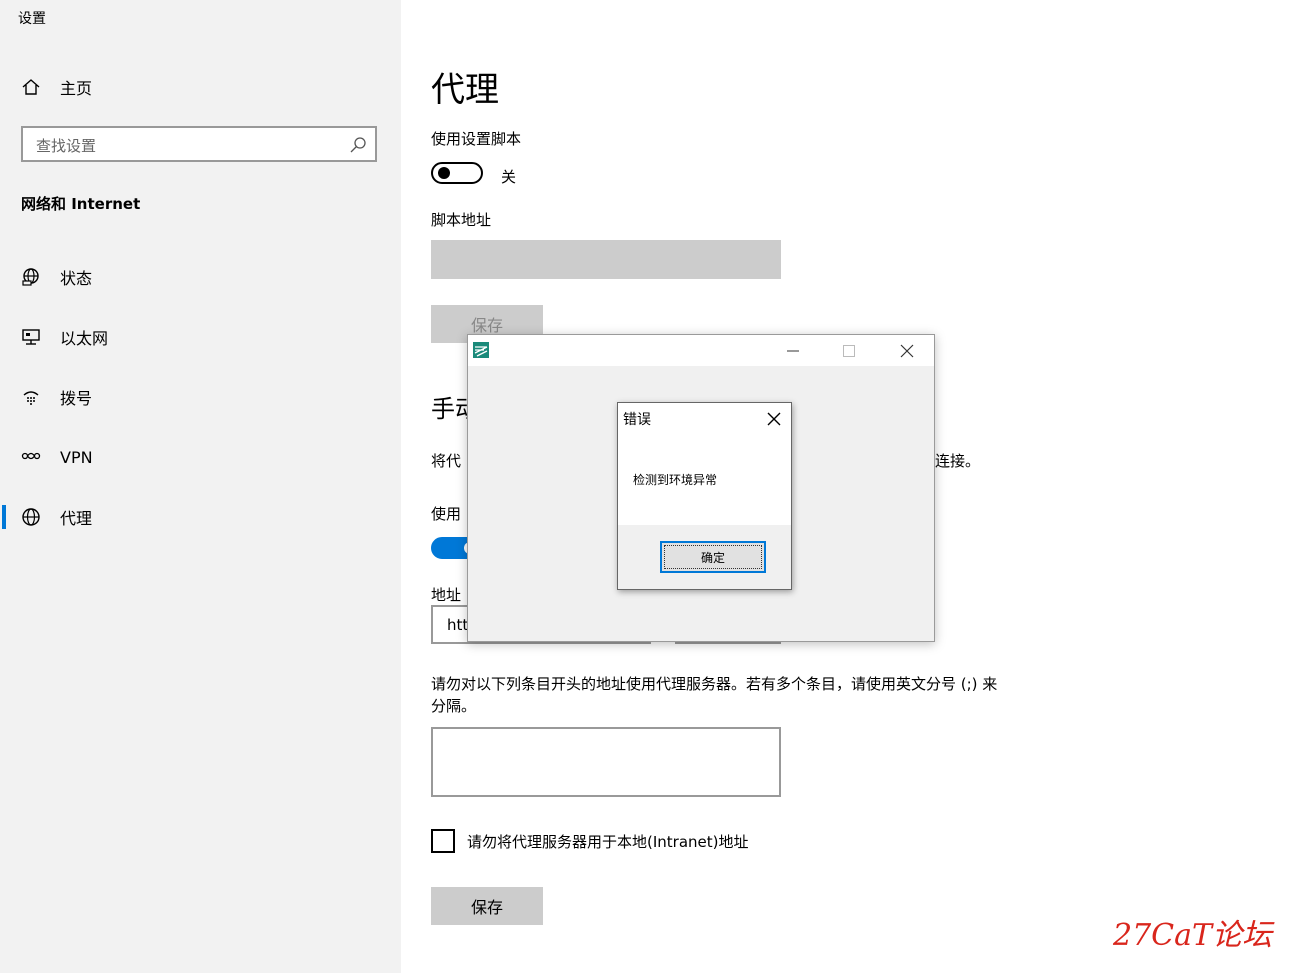 Image resolution: width=1293 pixels, height=973 pixels. I want to click on ethernet-icon, so click(31, 337).